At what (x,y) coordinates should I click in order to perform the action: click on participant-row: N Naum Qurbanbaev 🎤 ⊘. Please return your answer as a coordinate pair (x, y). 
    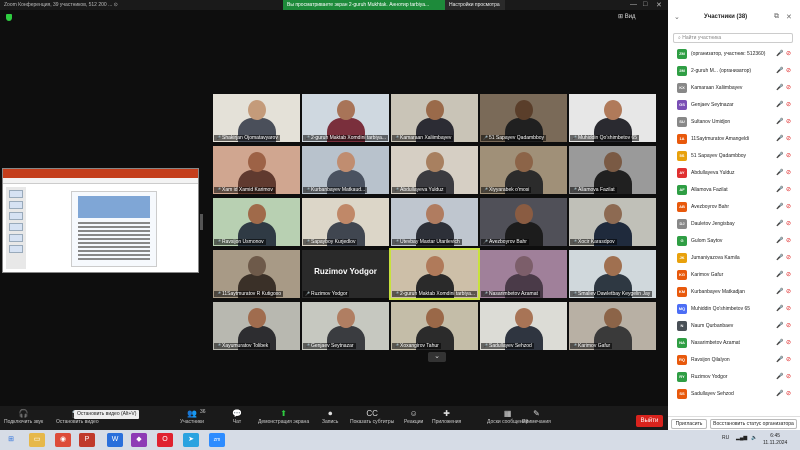
    Looking at the image, I should click on (734, 326).